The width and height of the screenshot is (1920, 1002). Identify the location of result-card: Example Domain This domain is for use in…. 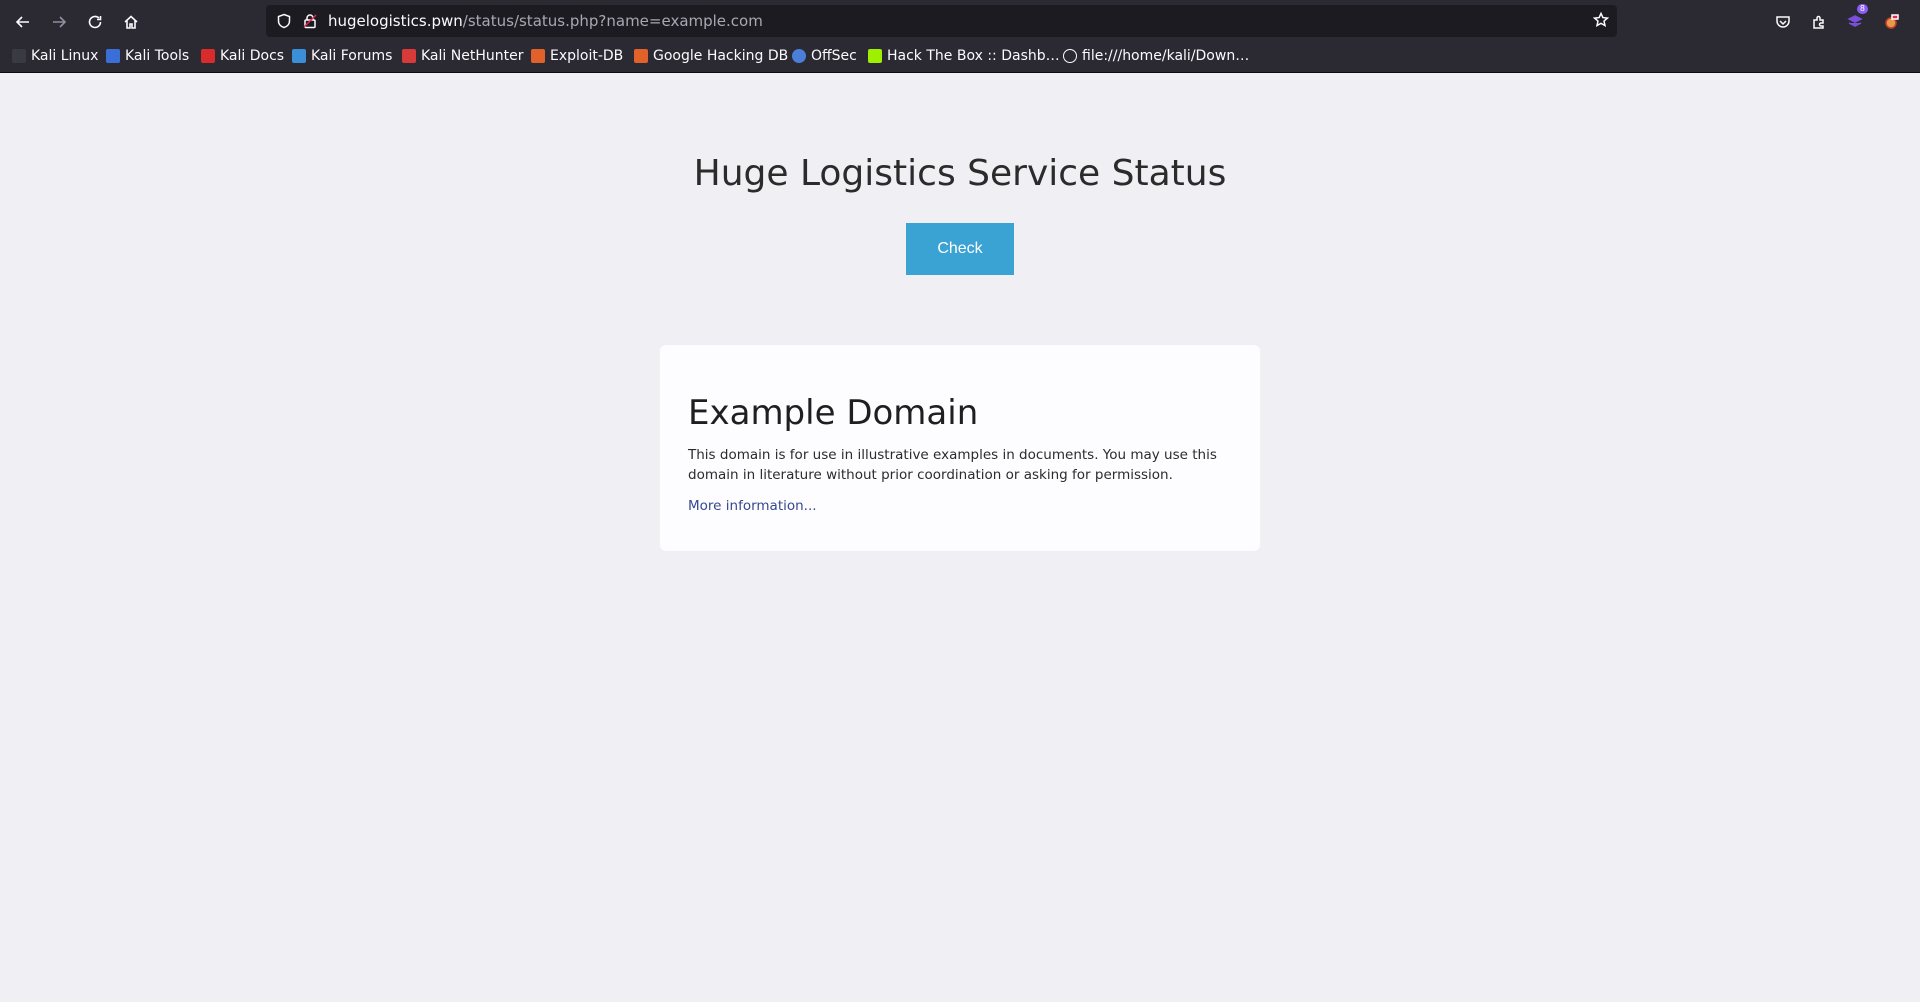
(960, 448).